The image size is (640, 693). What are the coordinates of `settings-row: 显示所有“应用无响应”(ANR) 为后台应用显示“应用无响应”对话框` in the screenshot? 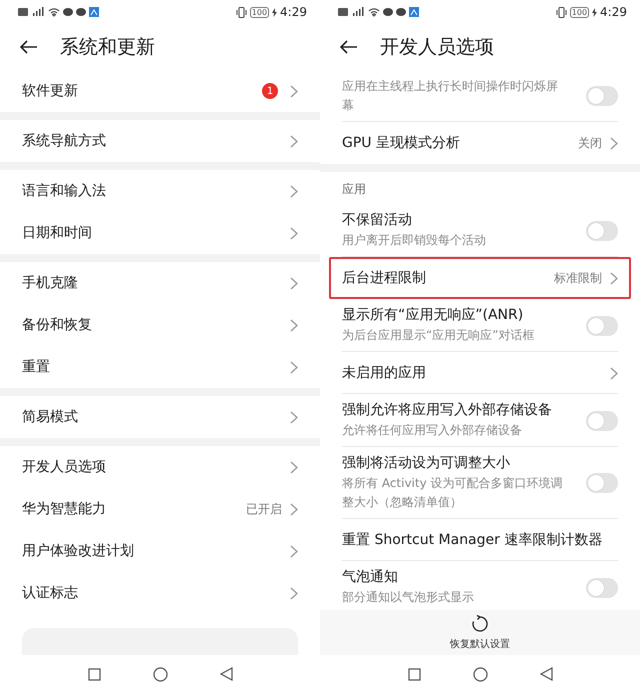 It's located at (480, 325).